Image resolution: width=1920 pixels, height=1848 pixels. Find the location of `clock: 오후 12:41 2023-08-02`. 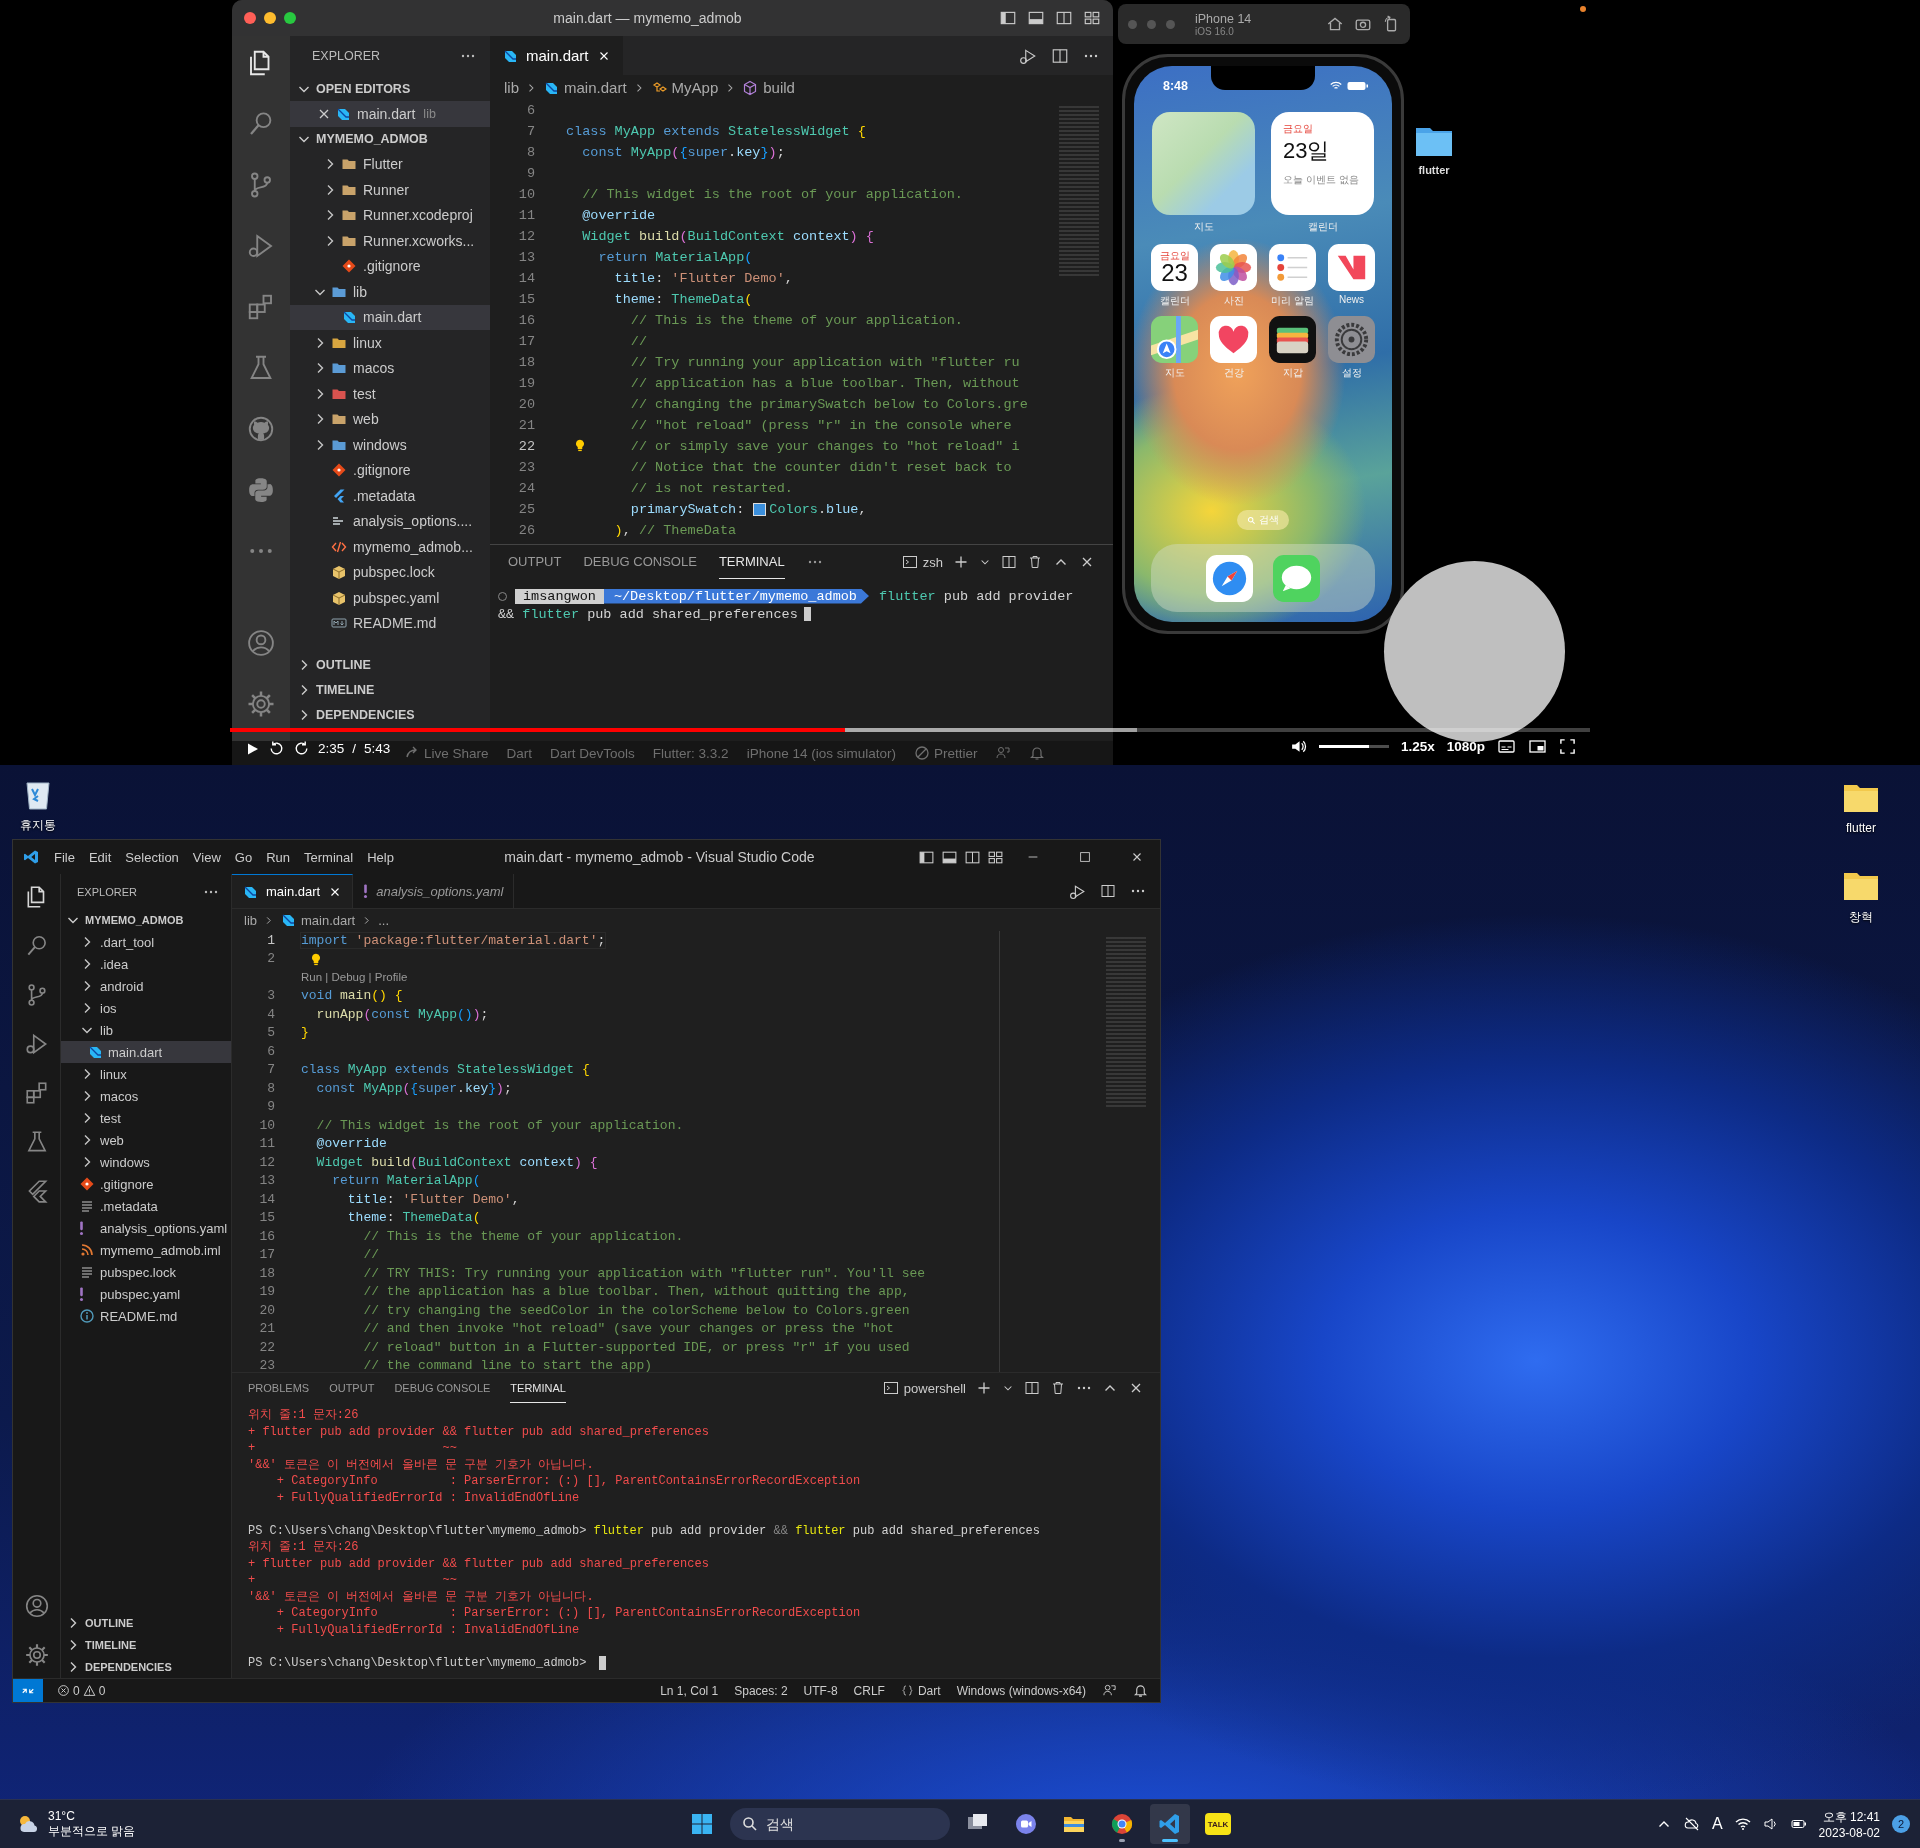

clock: 오후 12:41 2023-08-02 is located at coordinates (1849, 1824).